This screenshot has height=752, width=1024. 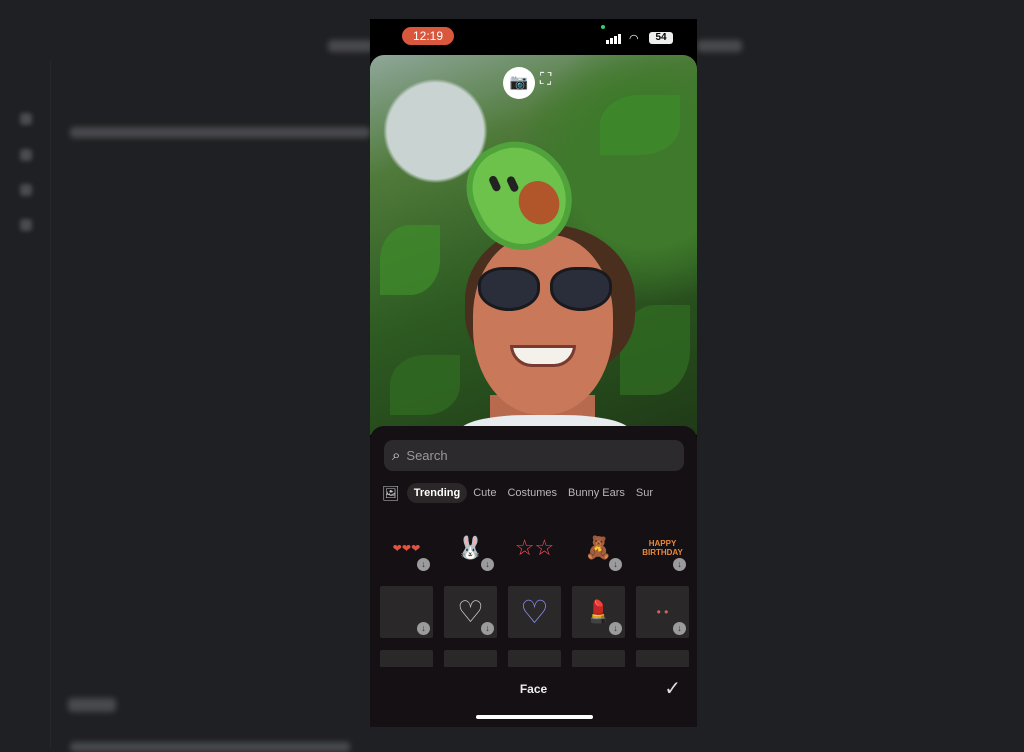 I want to click on tab-costumes: Costumes, so click(x=532, y=493).